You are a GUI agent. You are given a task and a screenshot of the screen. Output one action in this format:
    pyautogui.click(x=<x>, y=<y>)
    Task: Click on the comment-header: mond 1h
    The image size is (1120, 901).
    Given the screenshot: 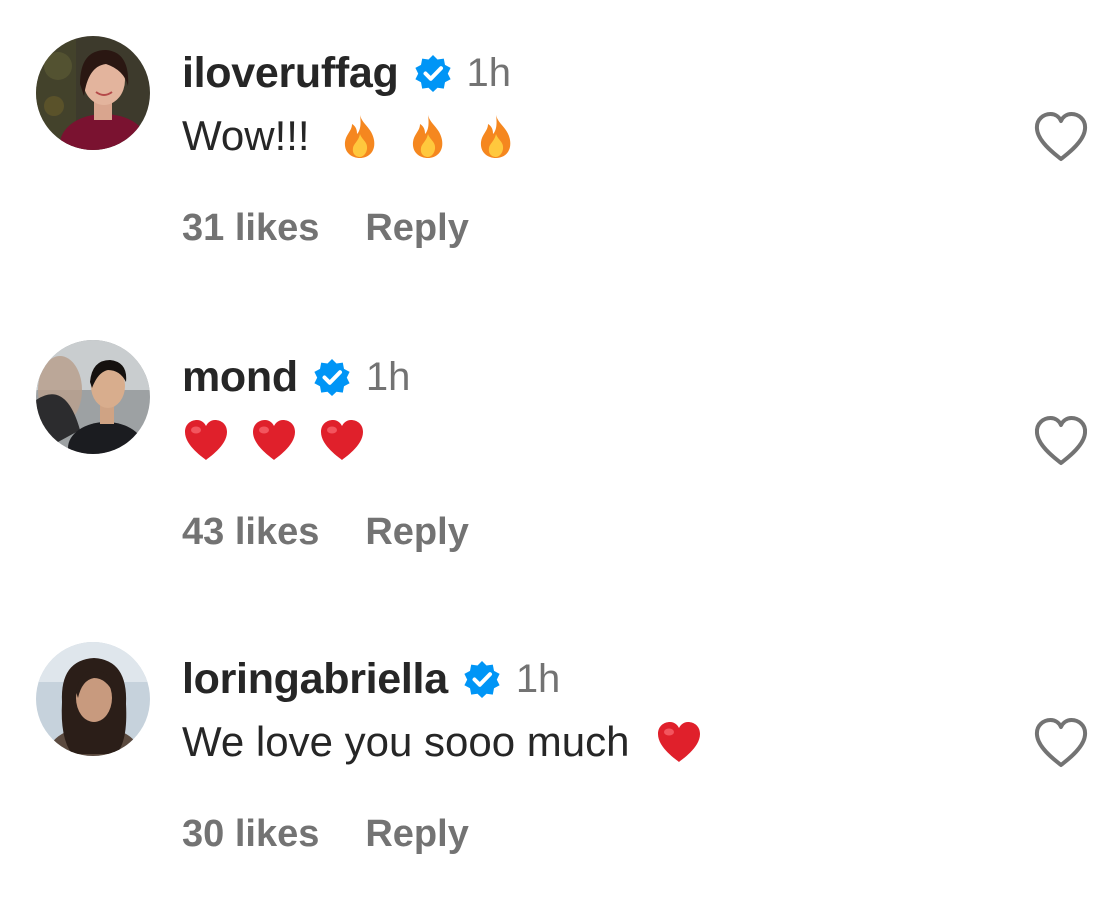 What is the action you would take?
    pyautogui.click(x=296, y=377)
    